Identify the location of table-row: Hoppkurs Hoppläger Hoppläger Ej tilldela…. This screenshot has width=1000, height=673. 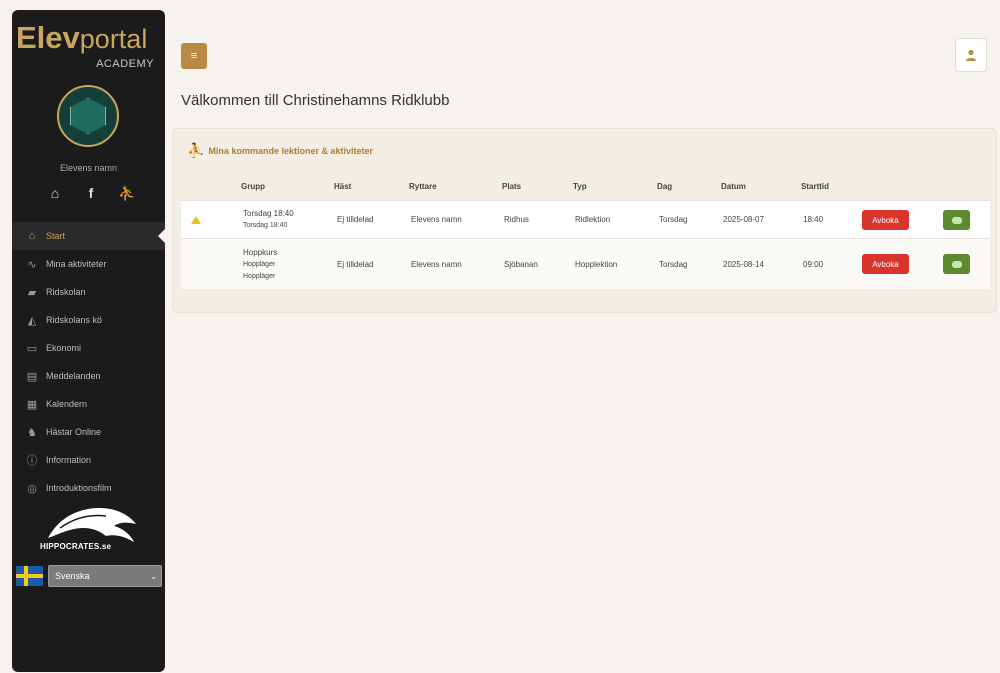
(585, 263).